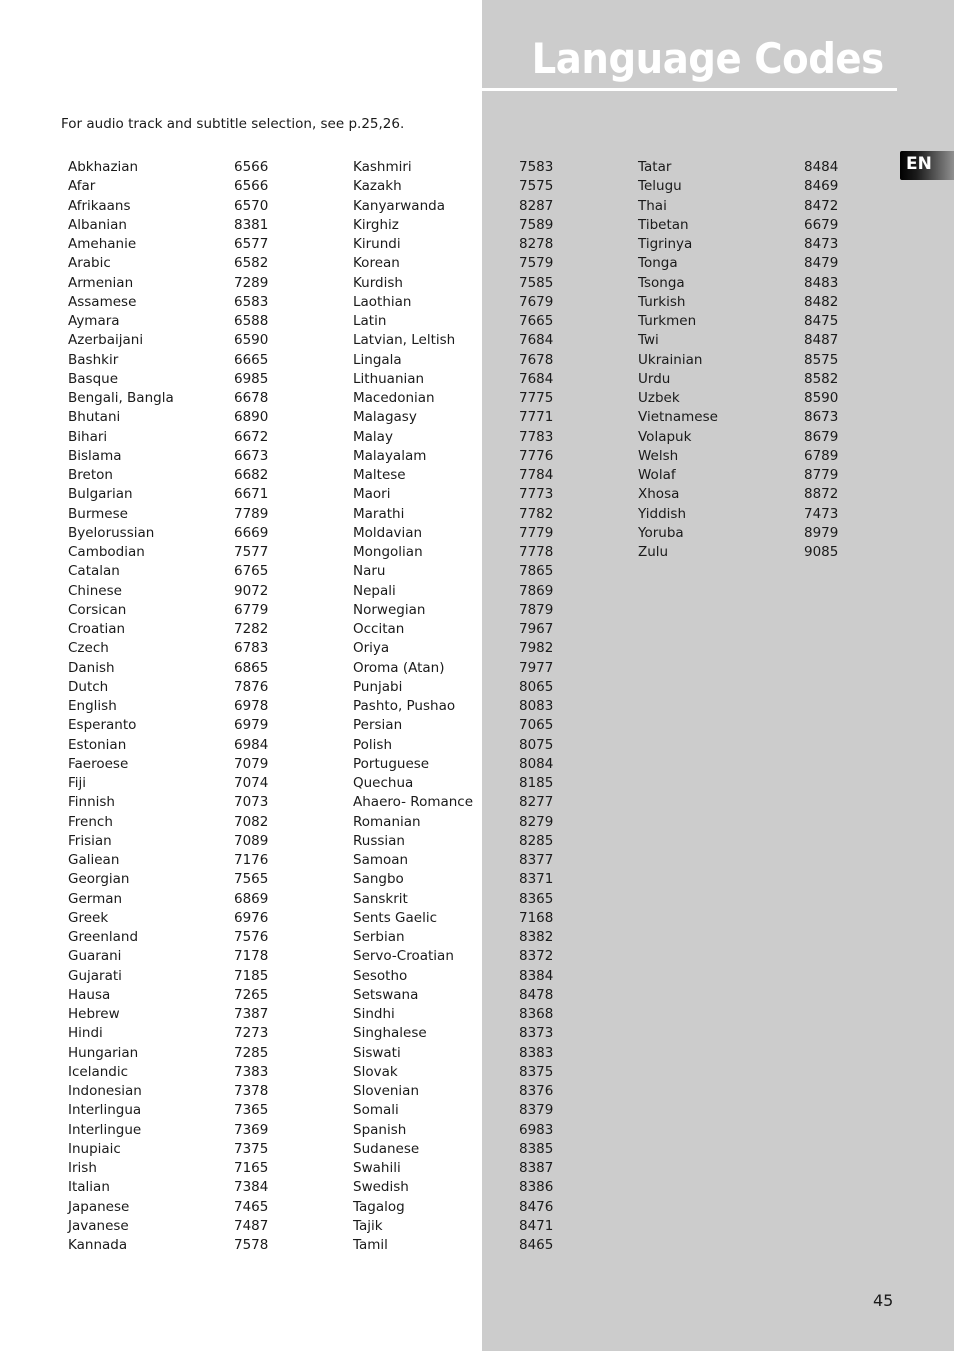  Describe the element at coordinates (251, 475) in the screenshot. I see `language-code: 6682` at that location.